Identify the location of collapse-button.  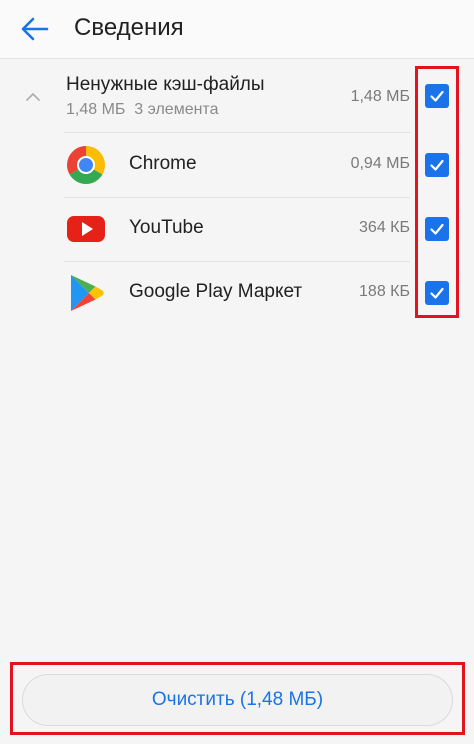
(33, 97).